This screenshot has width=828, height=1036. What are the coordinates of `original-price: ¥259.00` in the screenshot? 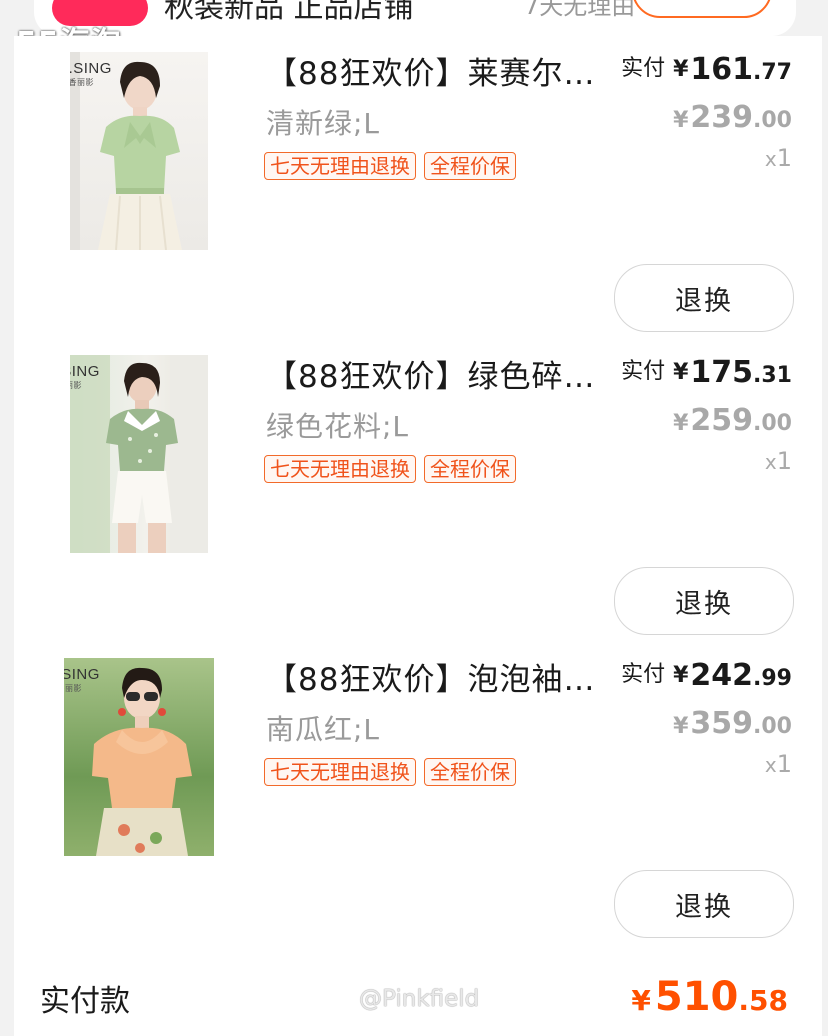 It's located at (732, 420).